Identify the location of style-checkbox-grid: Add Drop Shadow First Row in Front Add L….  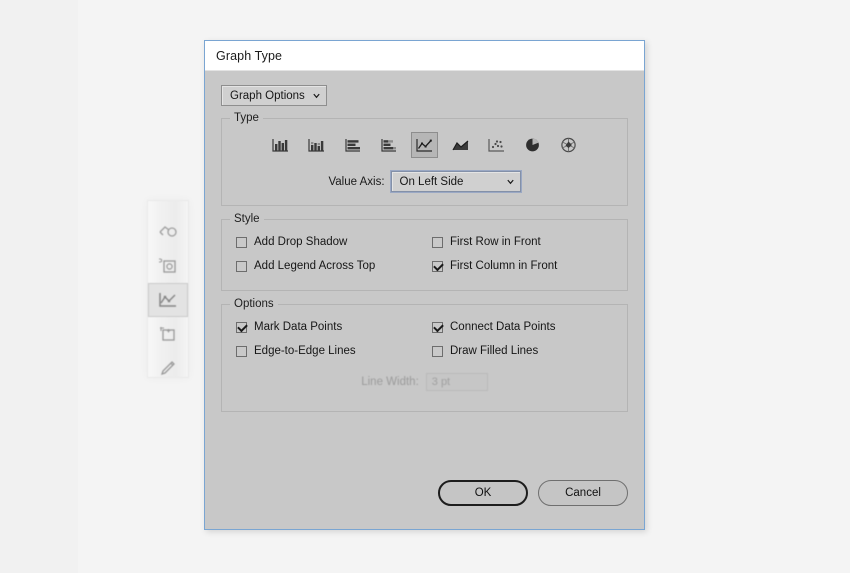
(424, 246).